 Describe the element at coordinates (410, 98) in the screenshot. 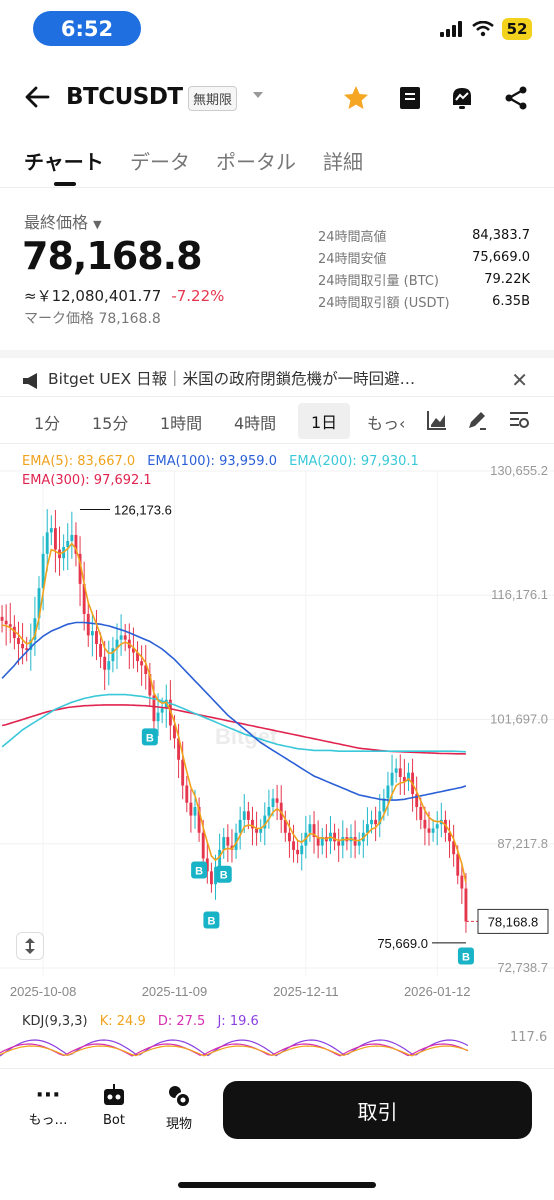

I see `notebook-icon` at that location.